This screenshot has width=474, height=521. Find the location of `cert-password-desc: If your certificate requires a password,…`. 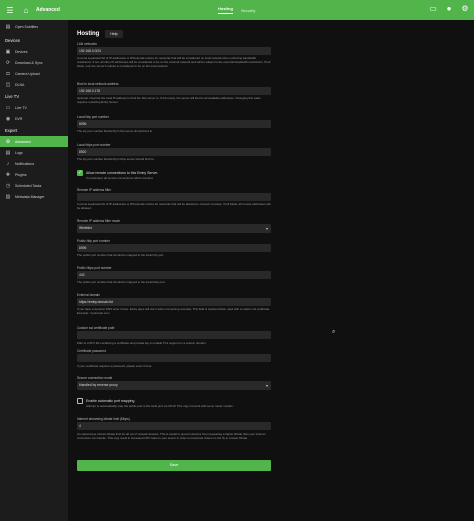

cert-password-desc: If your certificate requires a password,… is located at coordinates (115, 366).